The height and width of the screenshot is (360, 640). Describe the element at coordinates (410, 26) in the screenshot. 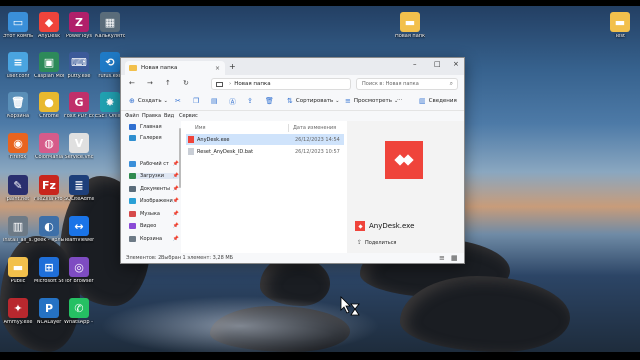

I see `desktop-icon: ▬ Новая папка` at that location.